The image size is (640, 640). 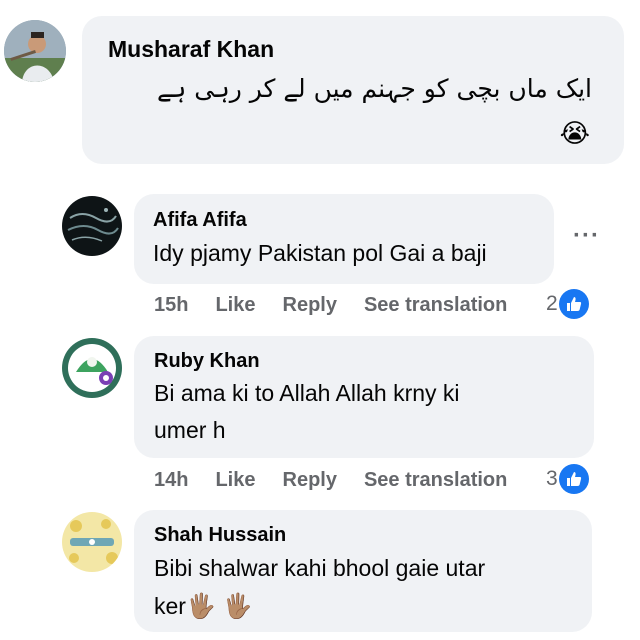 I want to click on comment-author: Musharaf Khan, so click(x=191, y=49).